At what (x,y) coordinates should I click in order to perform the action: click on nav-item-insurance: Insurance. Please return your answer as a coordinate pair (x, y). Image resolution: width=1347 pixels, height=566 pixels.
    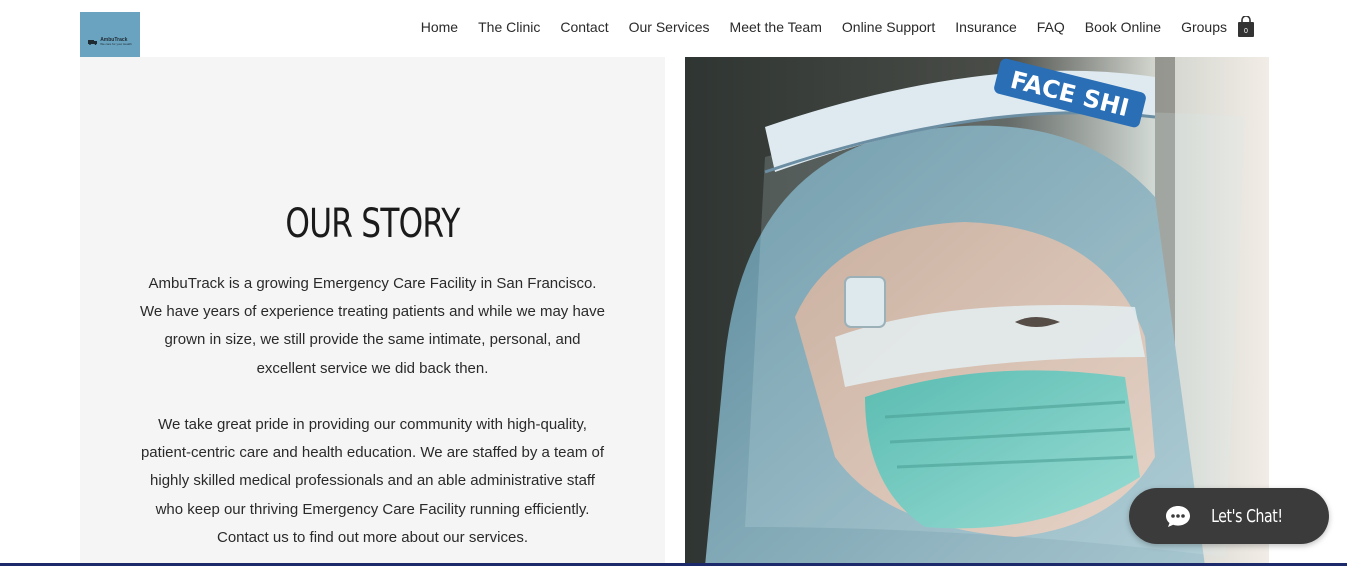
    Looking at the image, I should click on (985, 27).